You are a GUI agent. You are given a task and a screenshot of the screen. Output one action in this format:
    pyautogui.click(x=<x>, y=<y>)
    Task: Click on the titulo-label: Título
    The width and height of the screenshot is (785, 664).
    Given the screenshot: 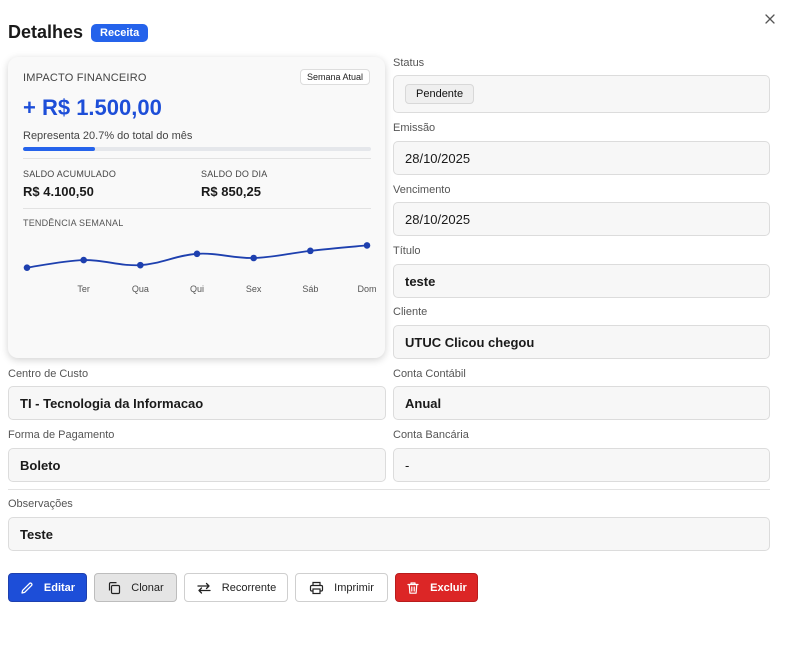 What is the action you would take?
    pyautogui.click(x=407, y=251)
    